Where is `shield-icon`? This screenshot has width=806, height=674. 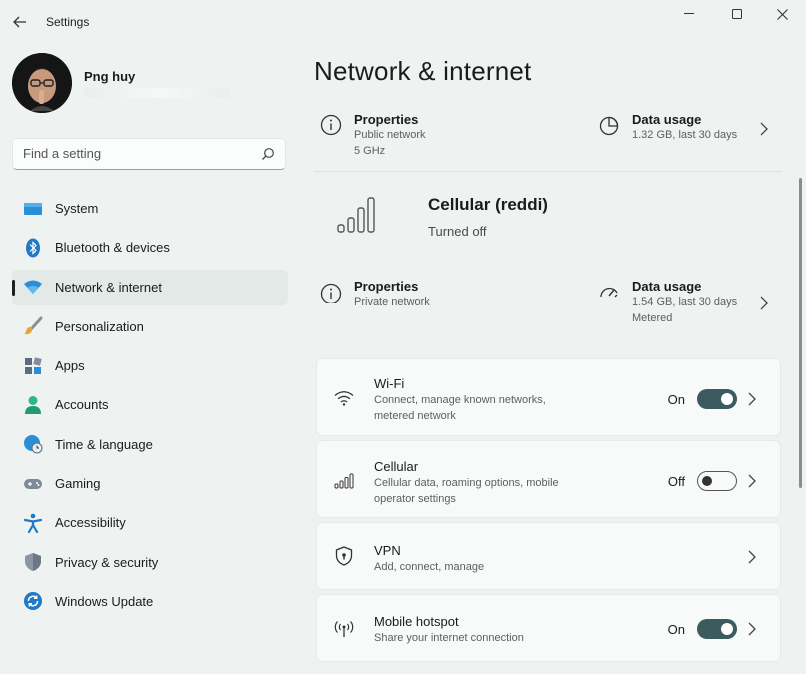
shield-icon is located at coordinates (33, 562).